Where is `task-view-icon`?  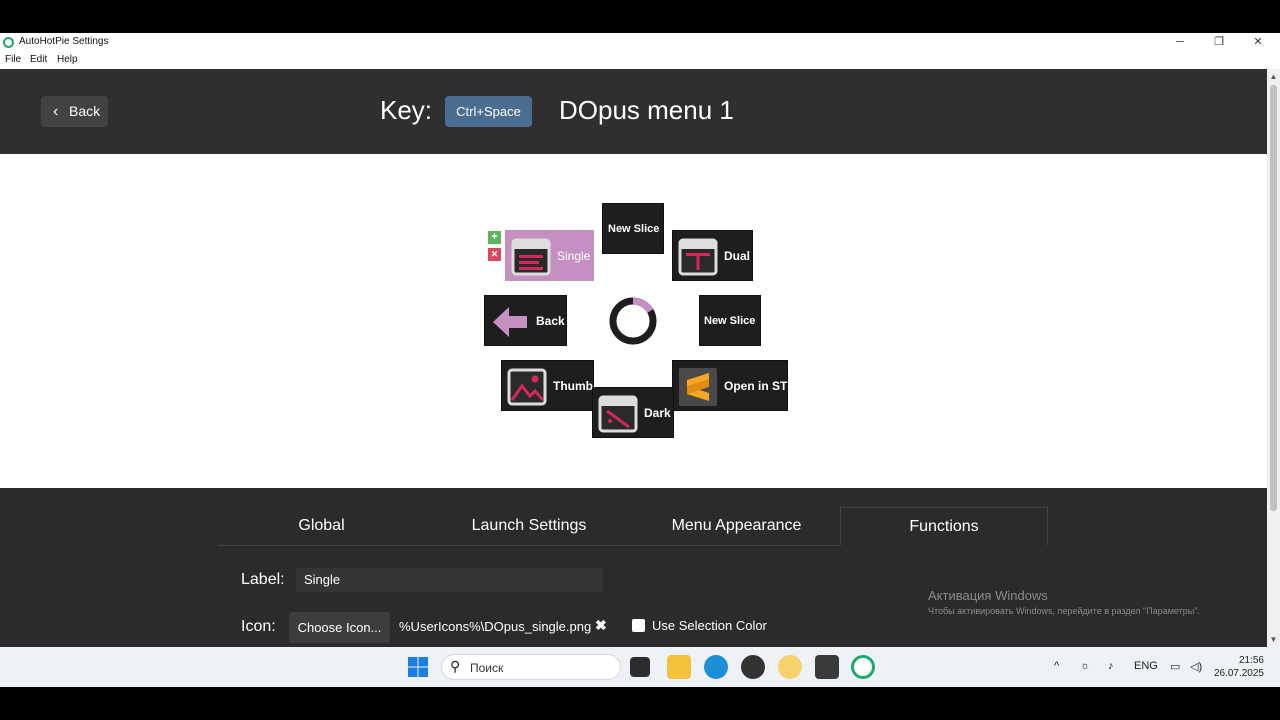
task-view-icon is located at coordinates (640, 667).